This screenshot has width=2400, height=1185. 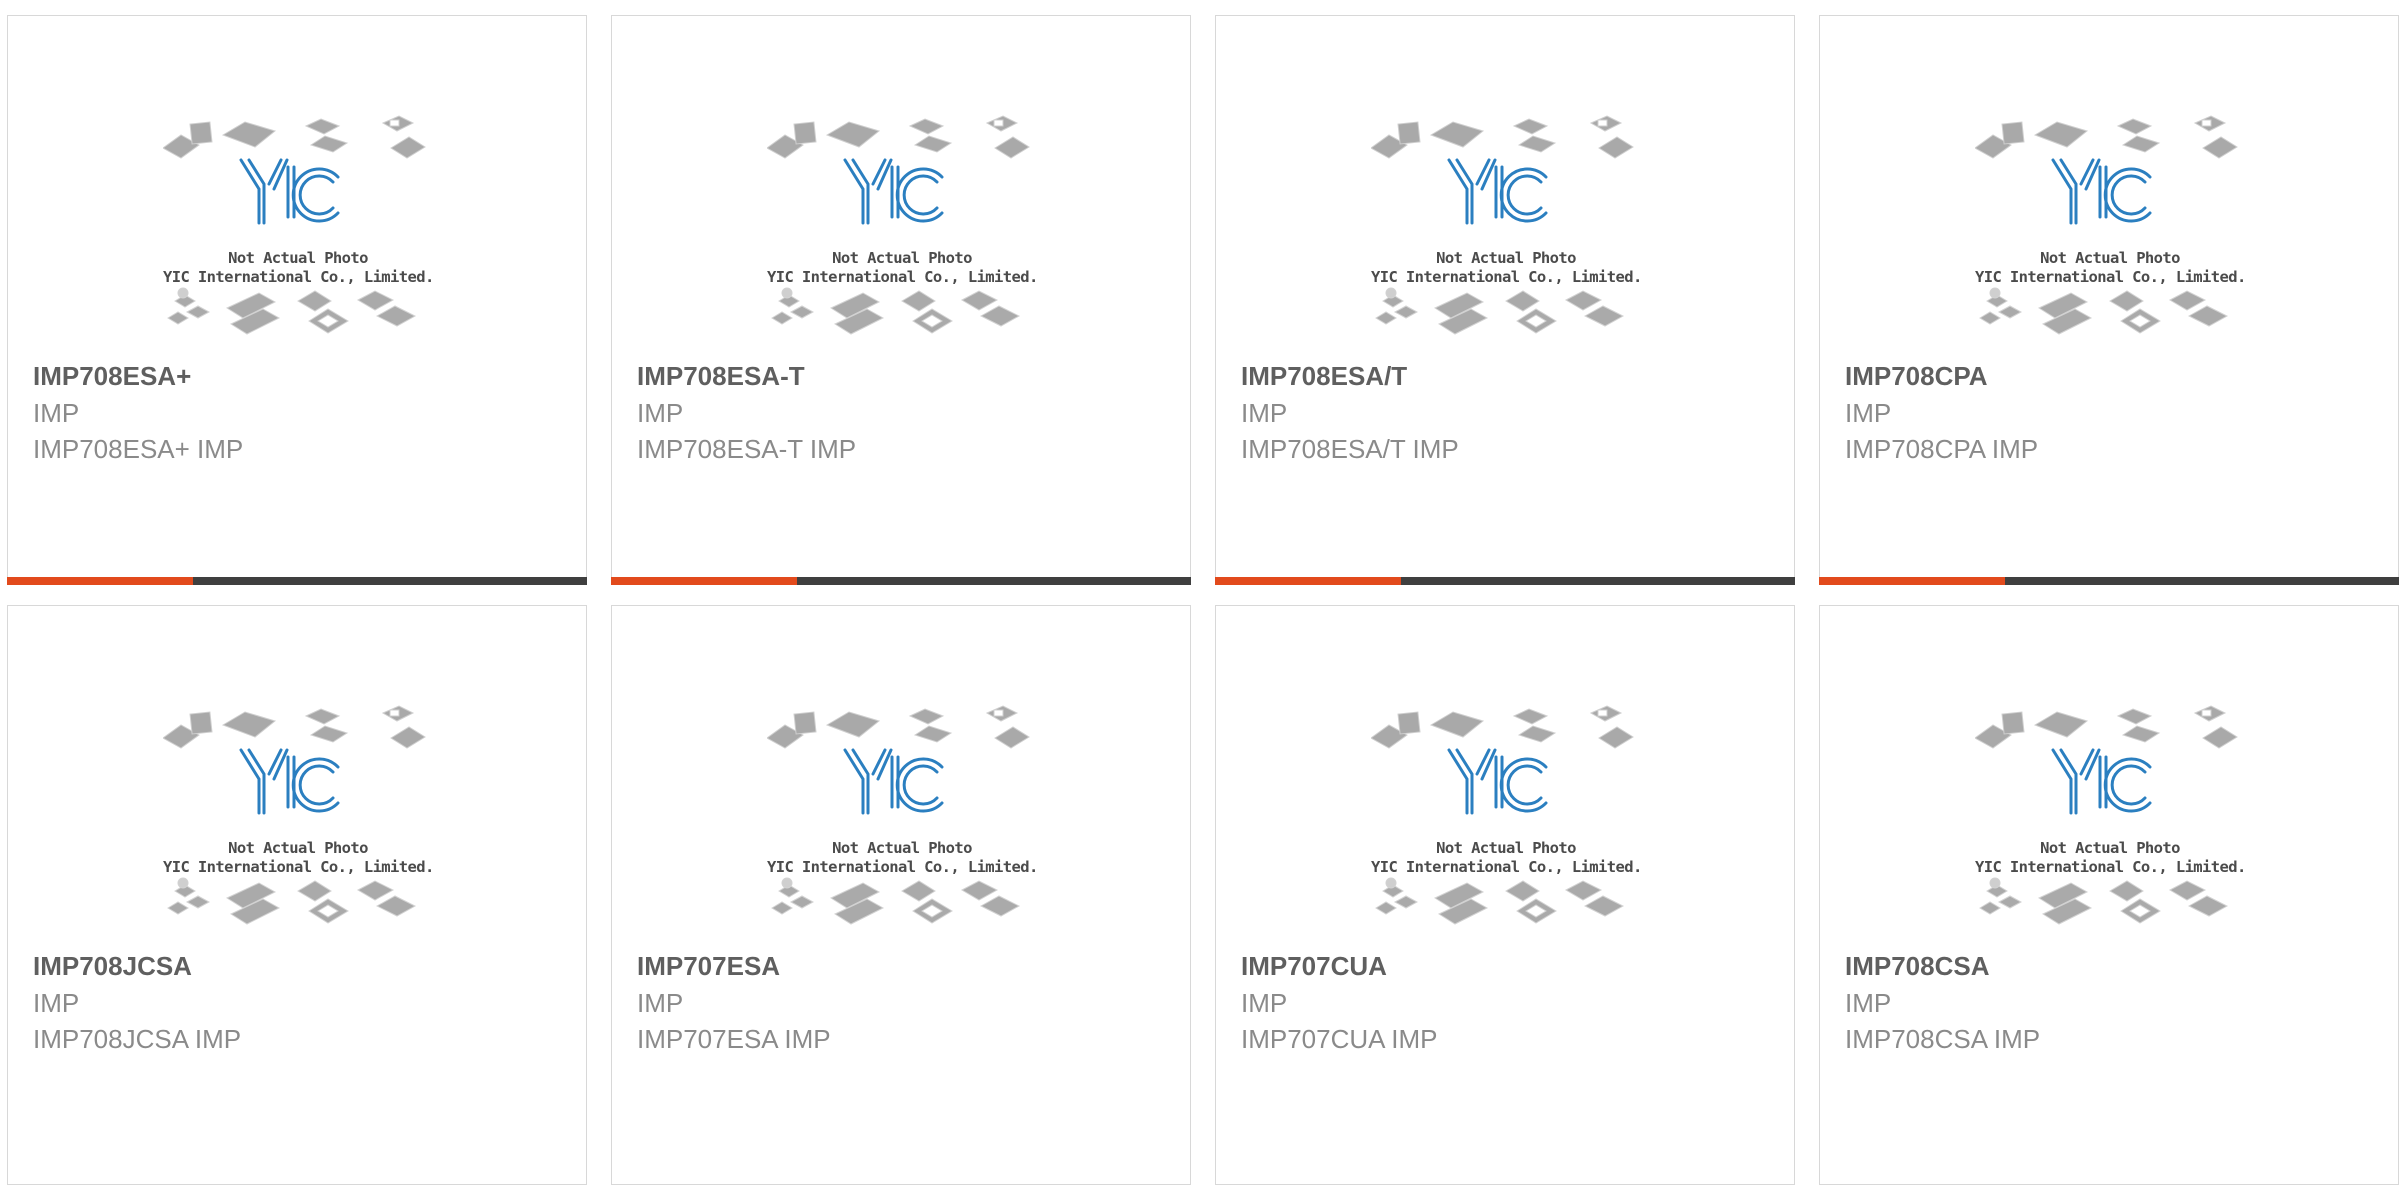 I want to click on part-number: IMP707CUA, so click(x=1314, y=966).